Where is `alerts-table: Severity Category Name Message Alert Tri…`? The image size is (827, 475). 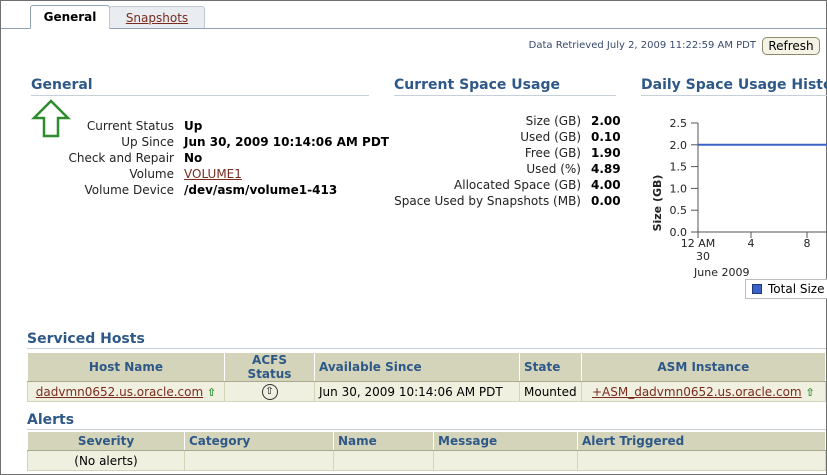 alerts-table: Severity Category Name Message Alert Tri… is located at coordinates (426, 451).